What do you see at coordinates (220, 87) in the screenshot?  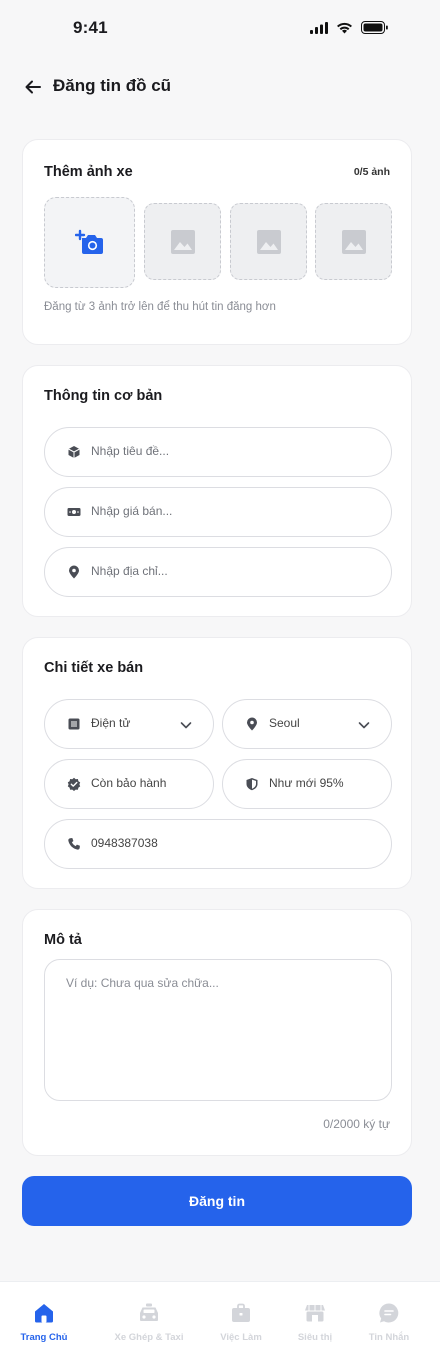 I see `app-header: Đăng tin đồ cũ` at bounding box center [220, 87].